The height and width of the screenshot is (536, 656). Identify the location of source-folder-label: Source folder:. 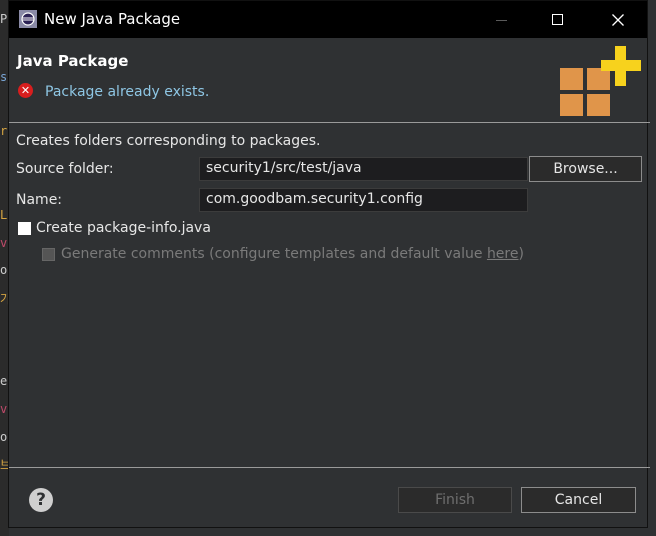
(65, 169).